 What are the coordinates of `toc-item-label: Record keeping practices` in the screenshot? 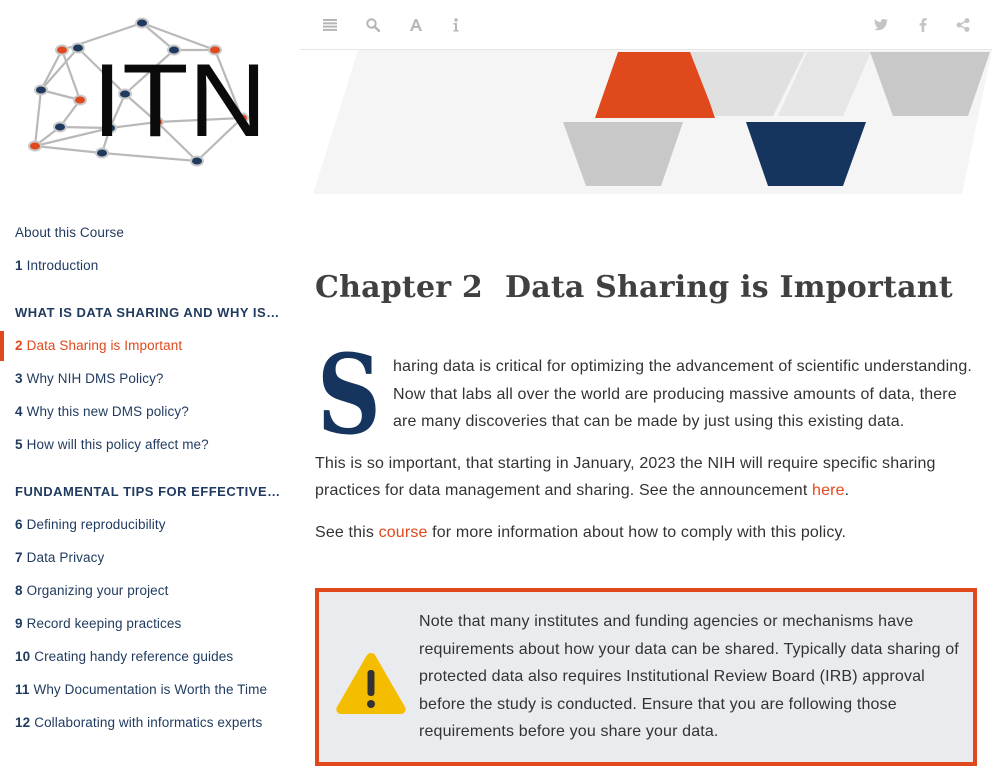 It's located at (104, 623).